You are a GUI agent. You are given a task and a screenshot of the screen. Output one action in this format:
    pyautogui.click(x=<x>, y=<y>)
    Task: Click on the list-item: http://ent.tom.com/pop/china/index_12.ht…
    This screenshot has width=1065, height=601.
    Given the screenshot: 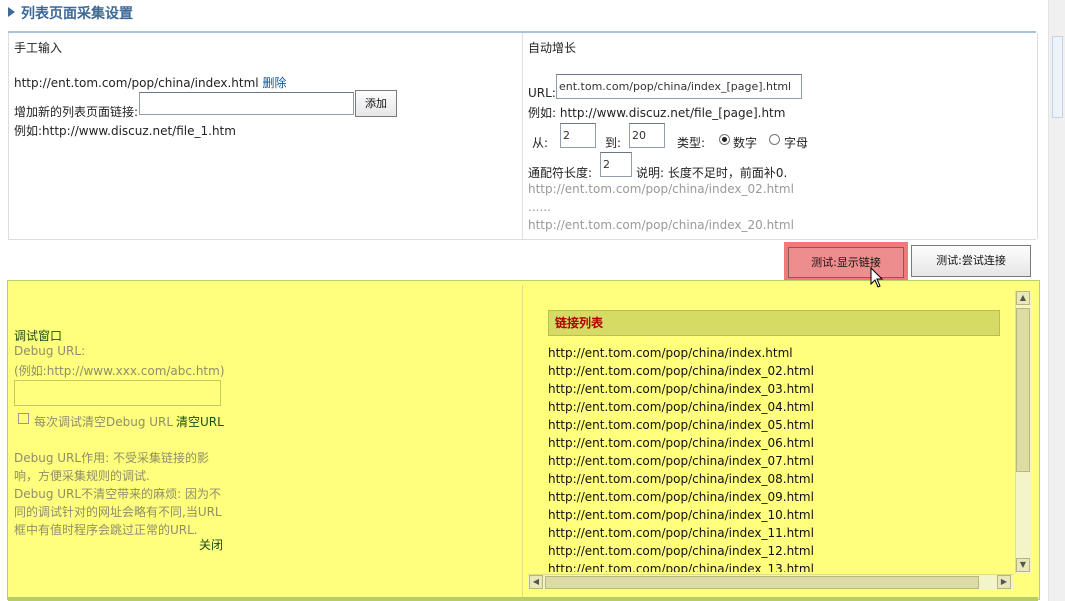 What is the action you would take?
    pyautogui.click(x=681, y=551)
    